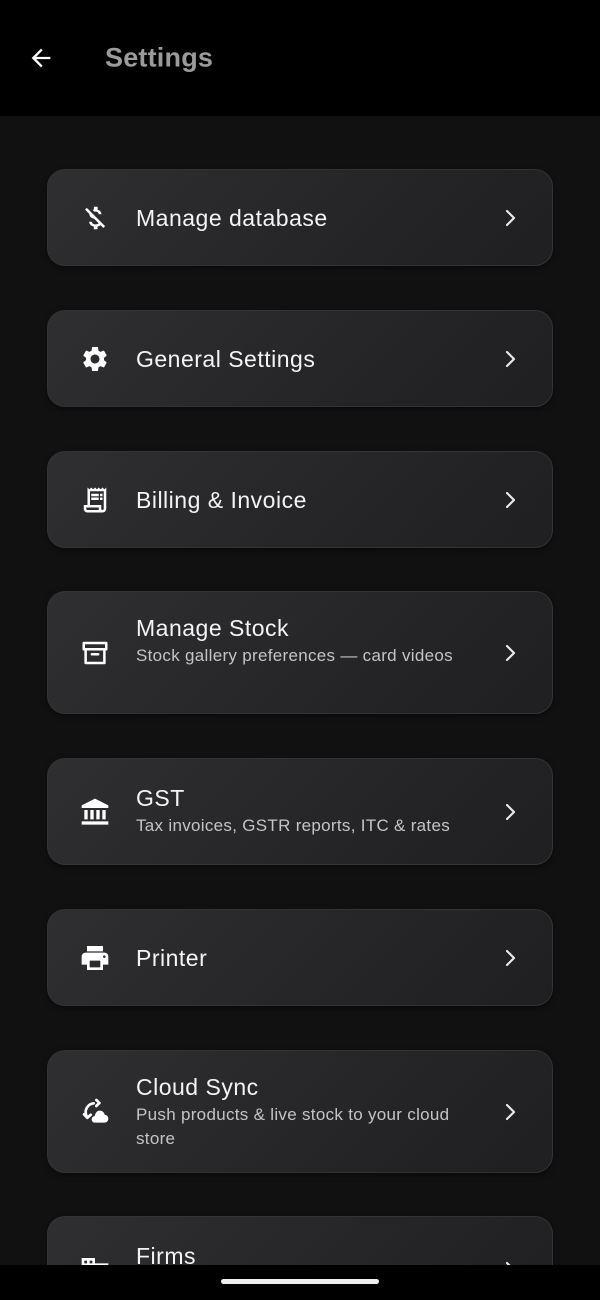 This screenshot has height=1300, width=600. I want to click on page-title: Settings, so click(159, 57).